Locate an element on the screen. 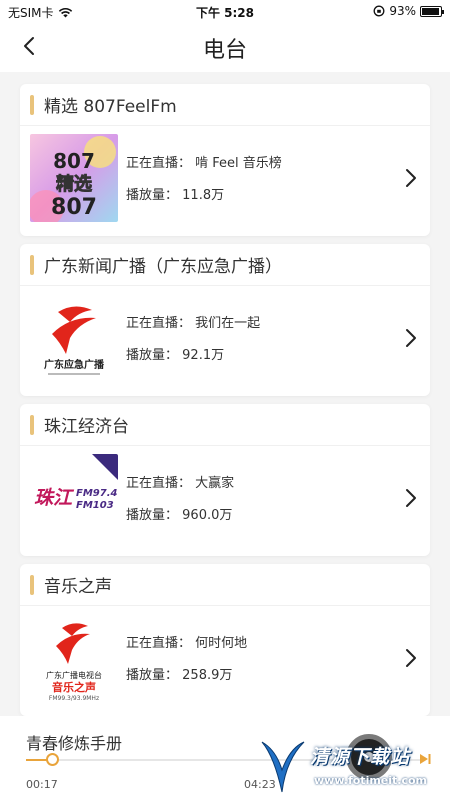  live-program: 大赢家 is located at coordinates (215, 483).